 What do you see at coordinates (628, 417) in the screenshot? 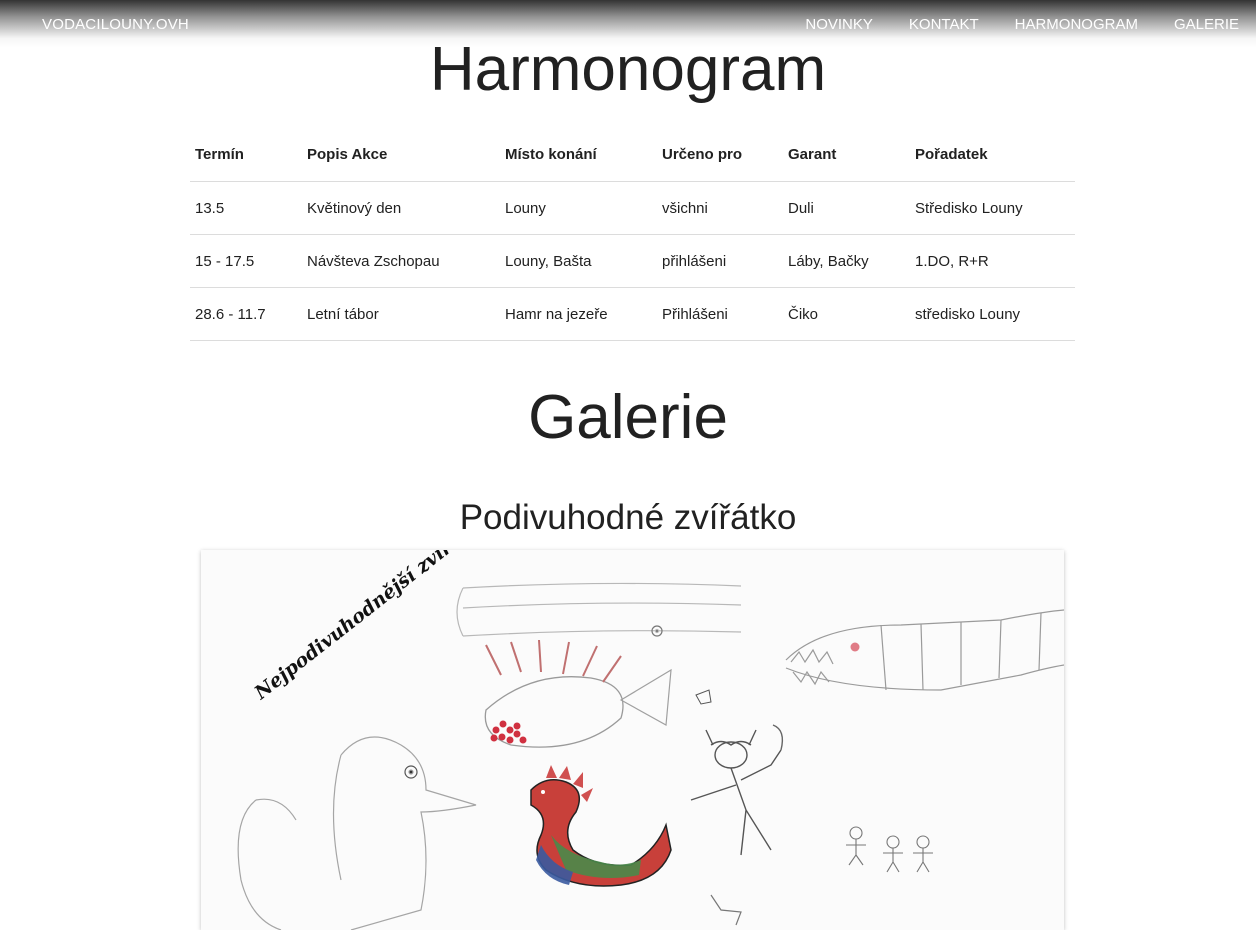
I see `galerie-title: Galerie` at bounding box center [628, 417].